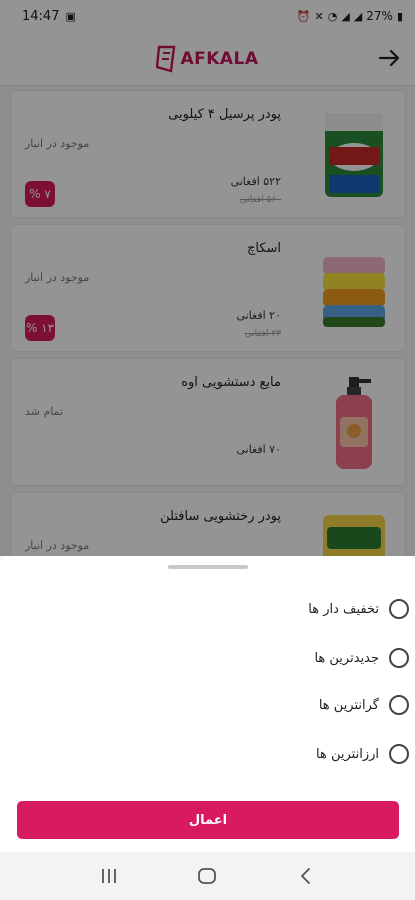 This screenshot has height=900, width=415. I want to click on home-icon, so click(207, 876).